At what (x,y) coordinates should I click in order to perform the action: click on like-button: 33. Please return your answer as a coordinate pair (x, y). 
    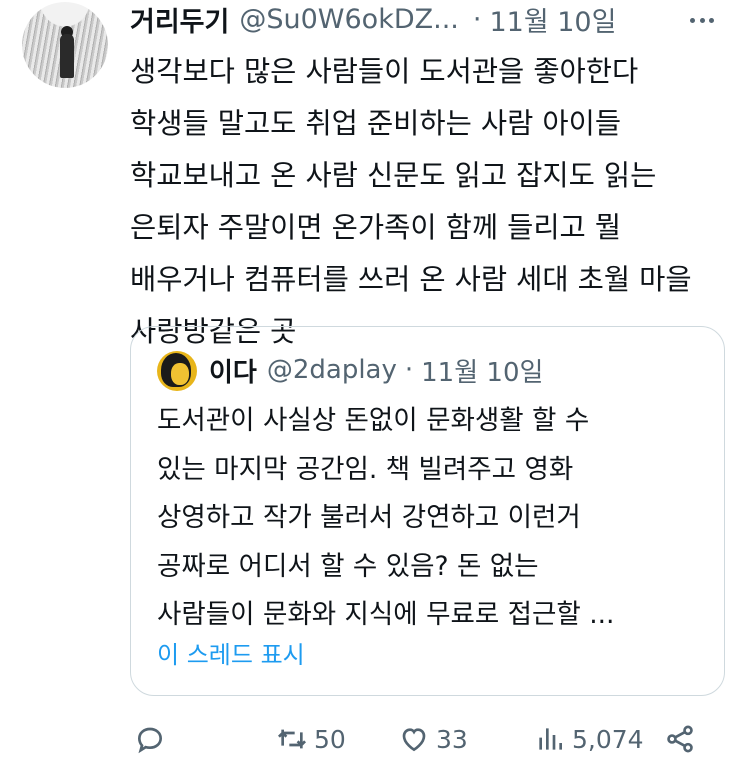
    Looking at the image, I should click on (433, 739).